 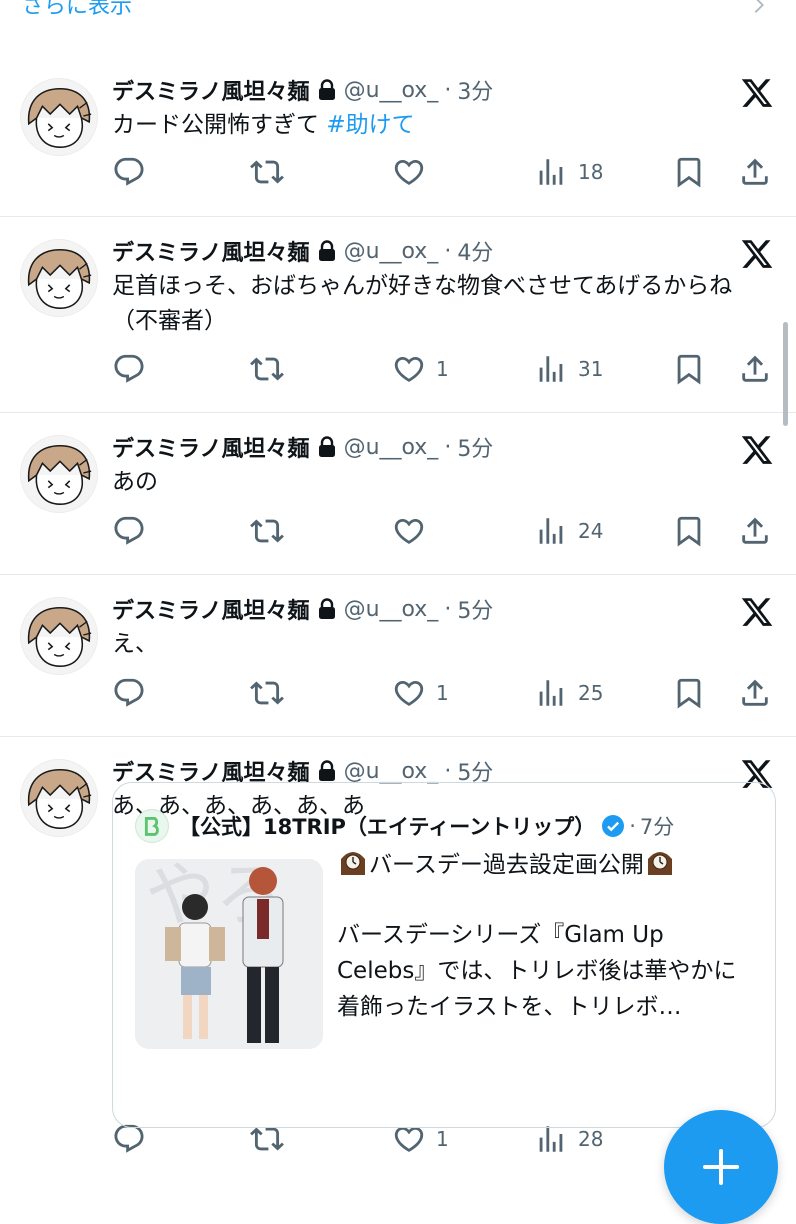 I want to click on tweet: デスミラノ風坦々麺 @u__ox_ · 5分 え、 1 25, so click(x=398, y=656).